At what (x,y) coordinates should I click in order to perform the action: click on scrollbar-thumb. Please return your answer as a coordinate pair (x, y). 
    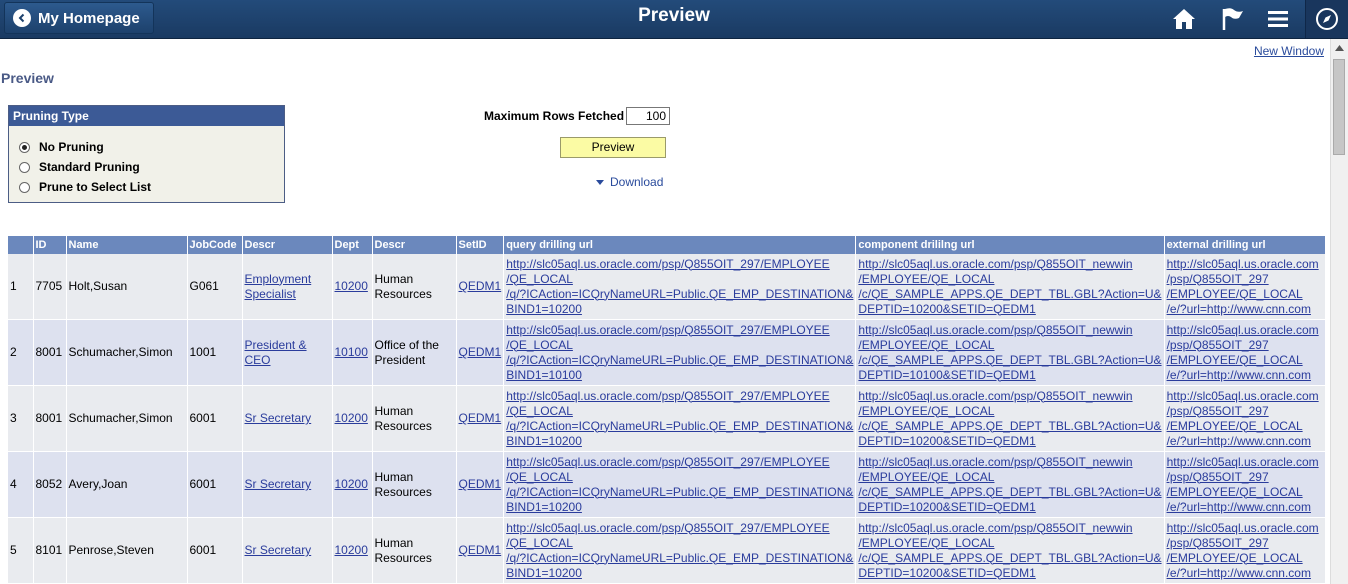
    Looking at the image, I should click on (1339, 107).